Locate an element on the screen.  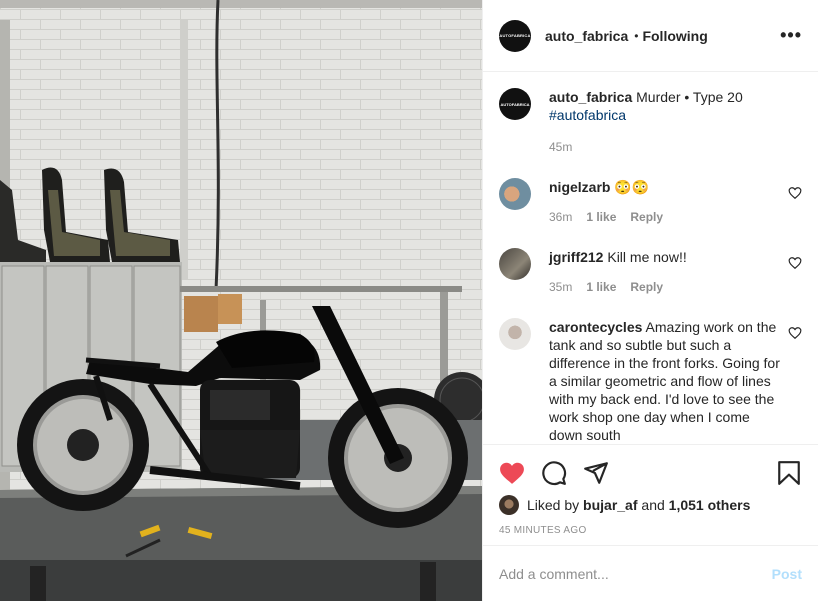
action-icons is located at coordinates (650, 473).